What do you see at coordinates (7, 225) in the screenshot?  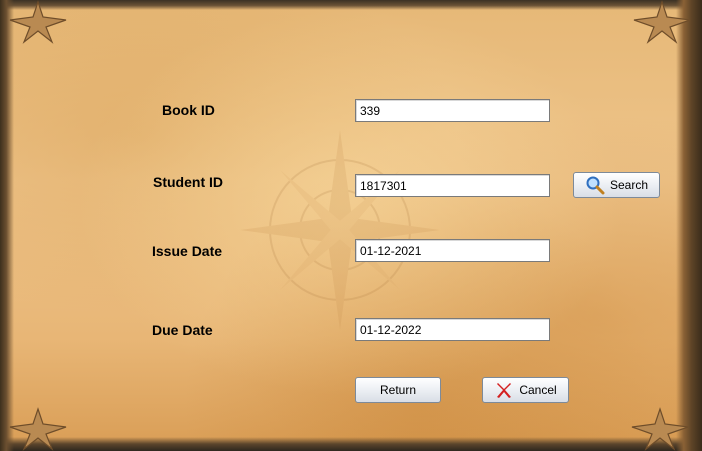 I see `frame-left-edge` at bounding box center [7, 225].